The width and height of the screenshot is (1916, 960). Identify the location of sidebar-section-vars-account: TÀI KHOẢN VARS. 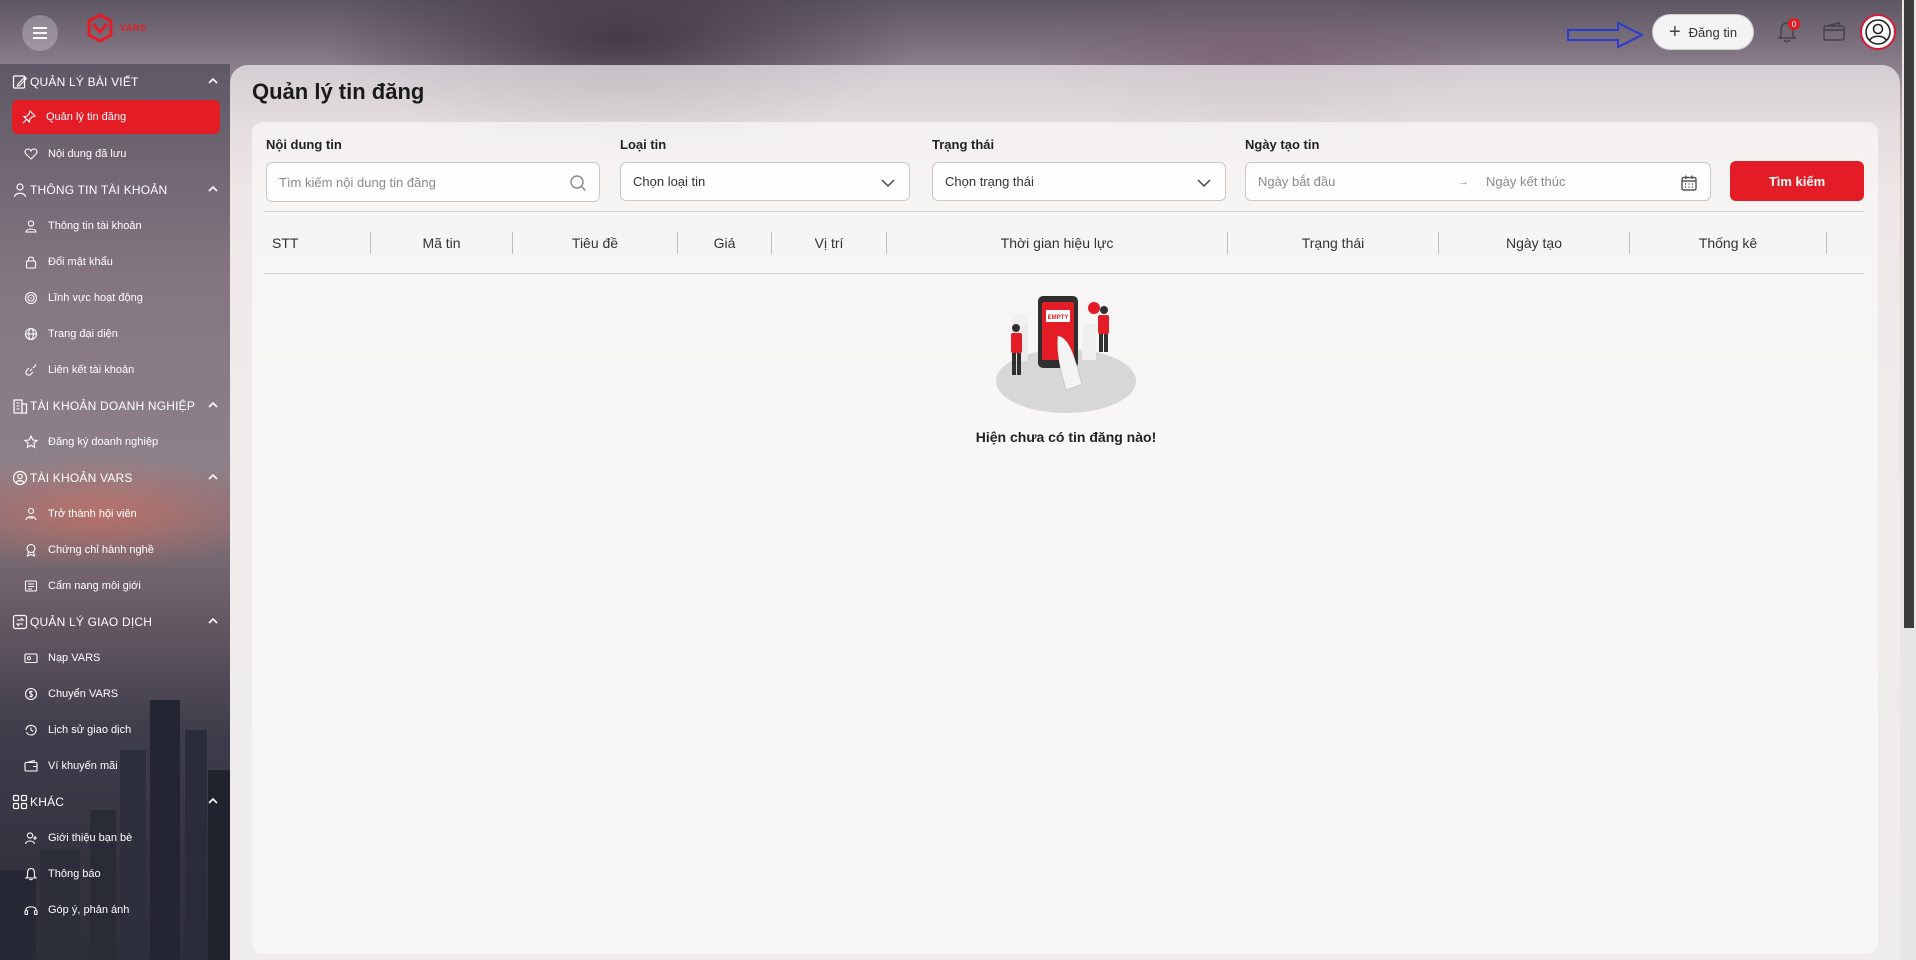
(115, 478).